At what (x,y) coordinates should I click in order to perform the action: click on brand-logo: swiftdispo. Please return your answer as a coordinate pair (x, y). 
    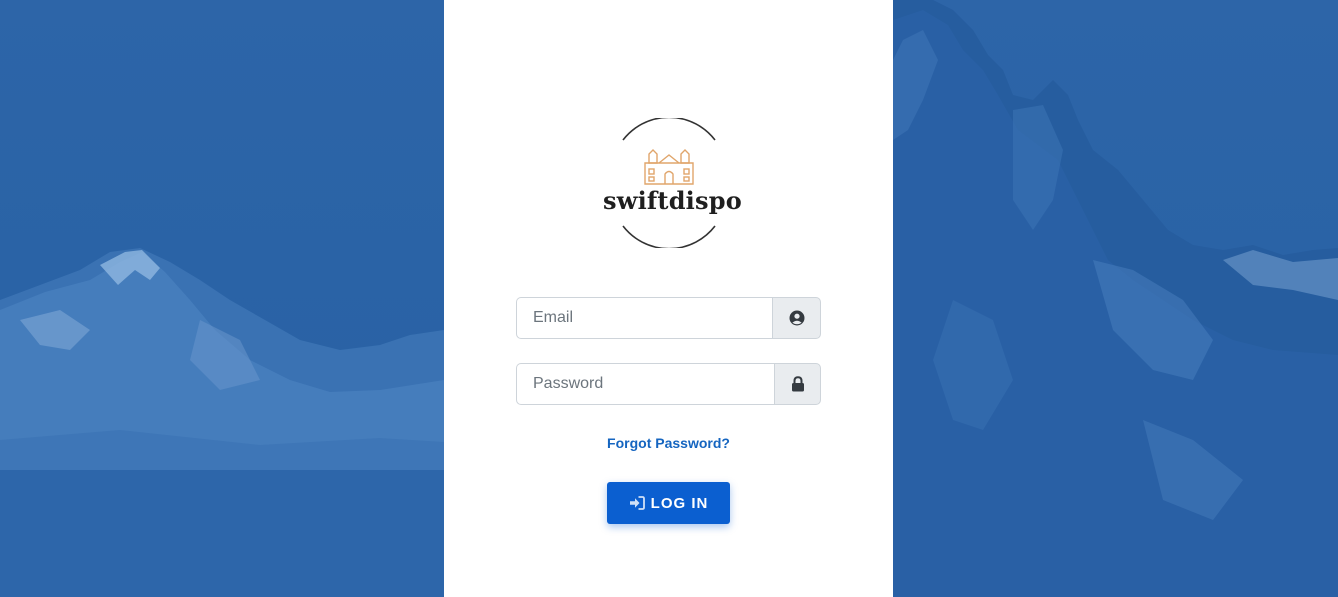
    Looking at the image, I should click on (672, 183).